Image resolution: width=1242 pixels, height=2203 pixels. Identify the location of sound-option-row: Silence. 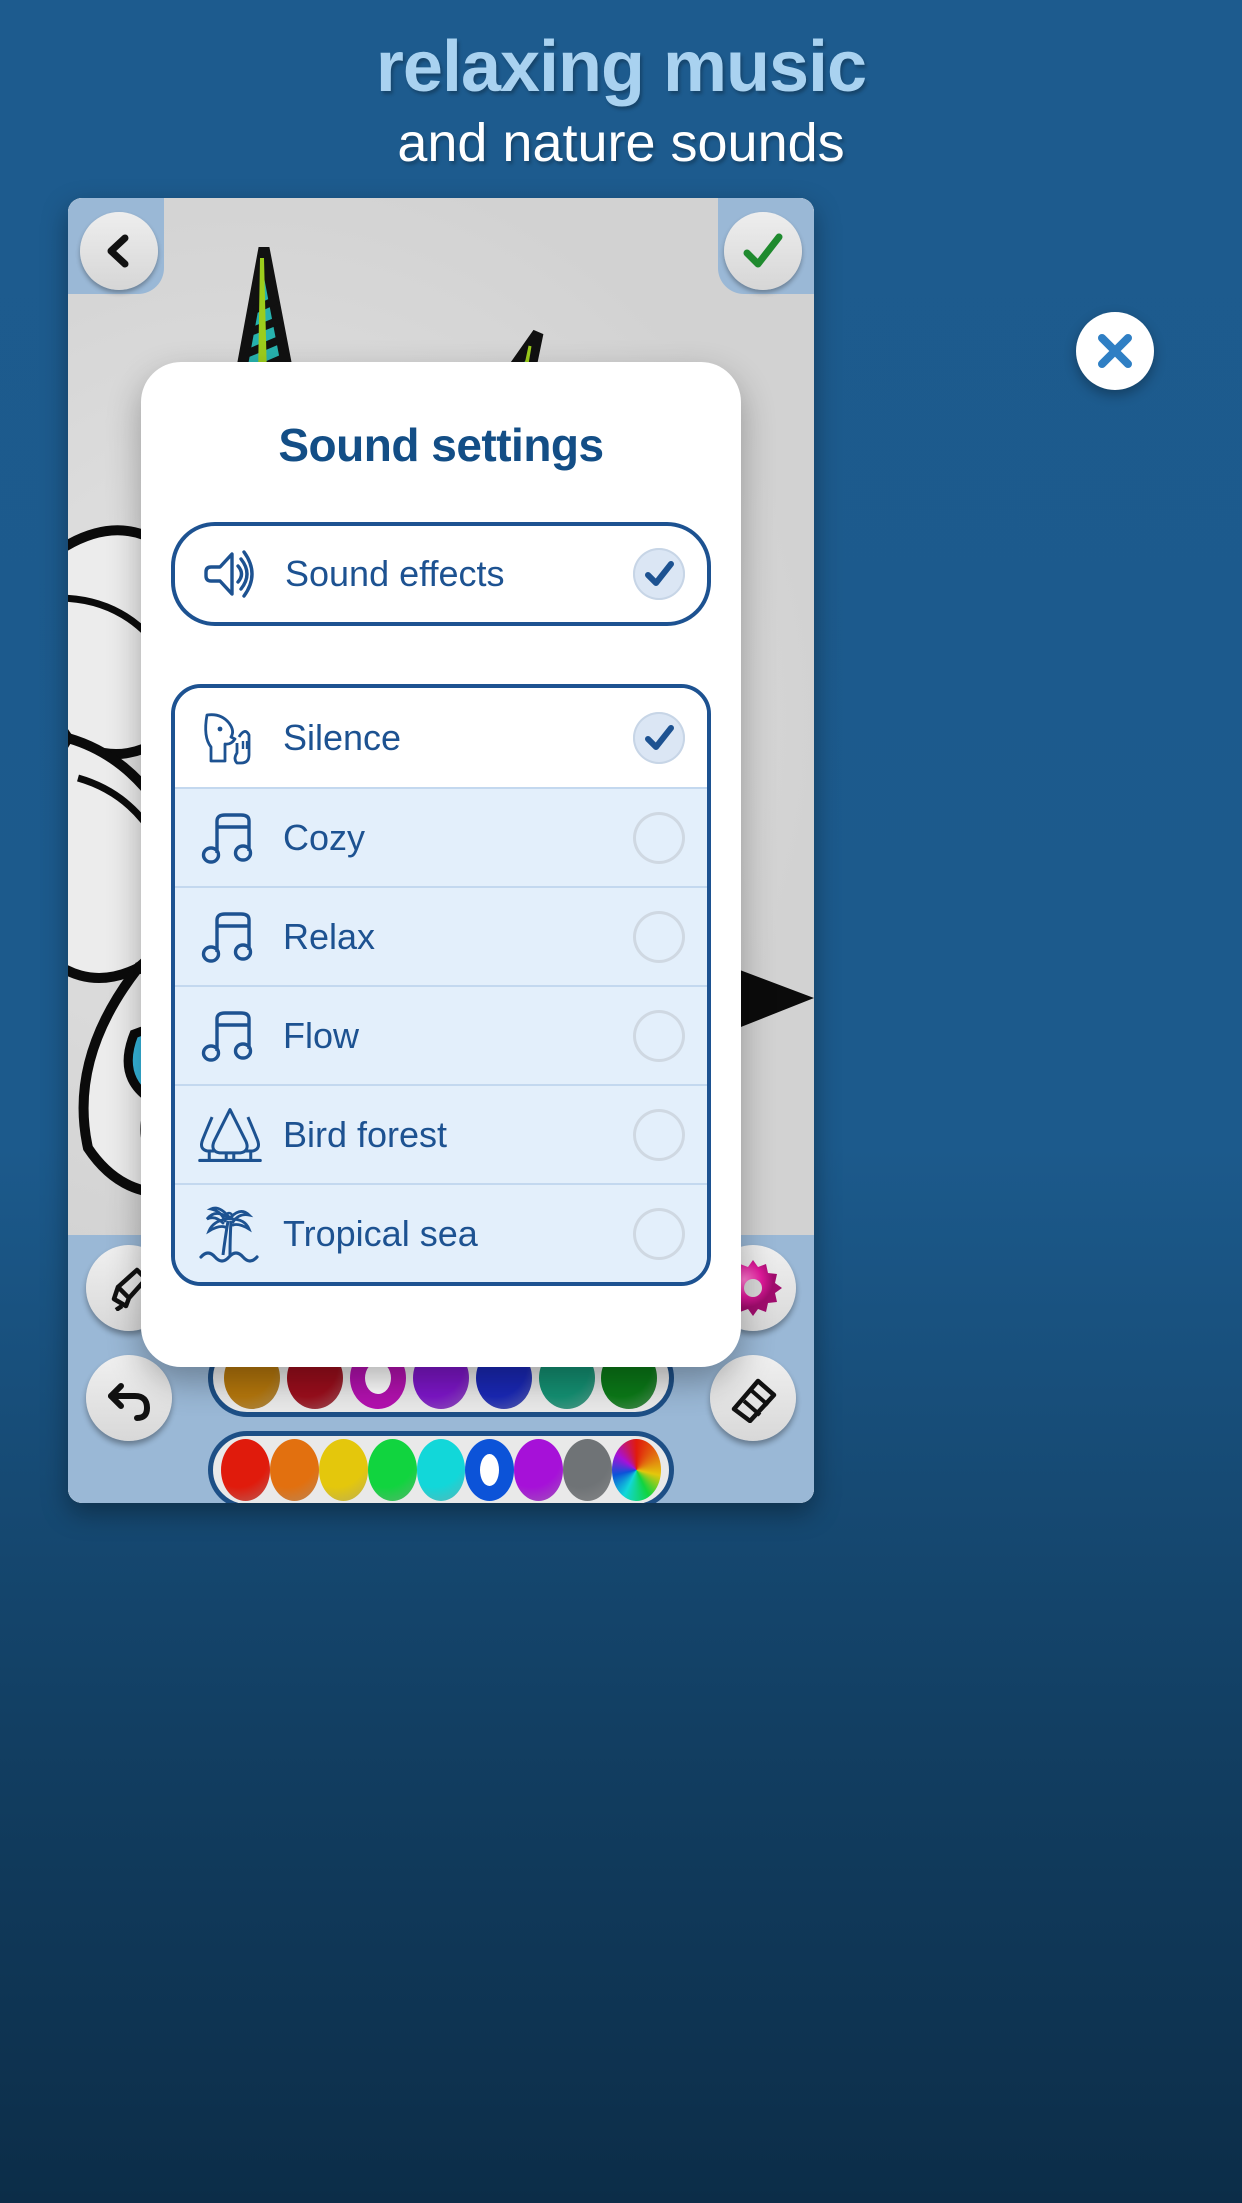
(441, 737).